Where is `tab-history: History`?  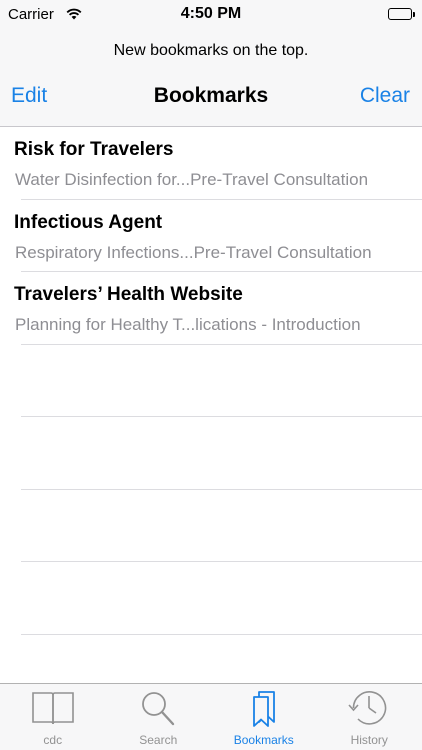 tab-history: History is located at coordinates (369, 717).